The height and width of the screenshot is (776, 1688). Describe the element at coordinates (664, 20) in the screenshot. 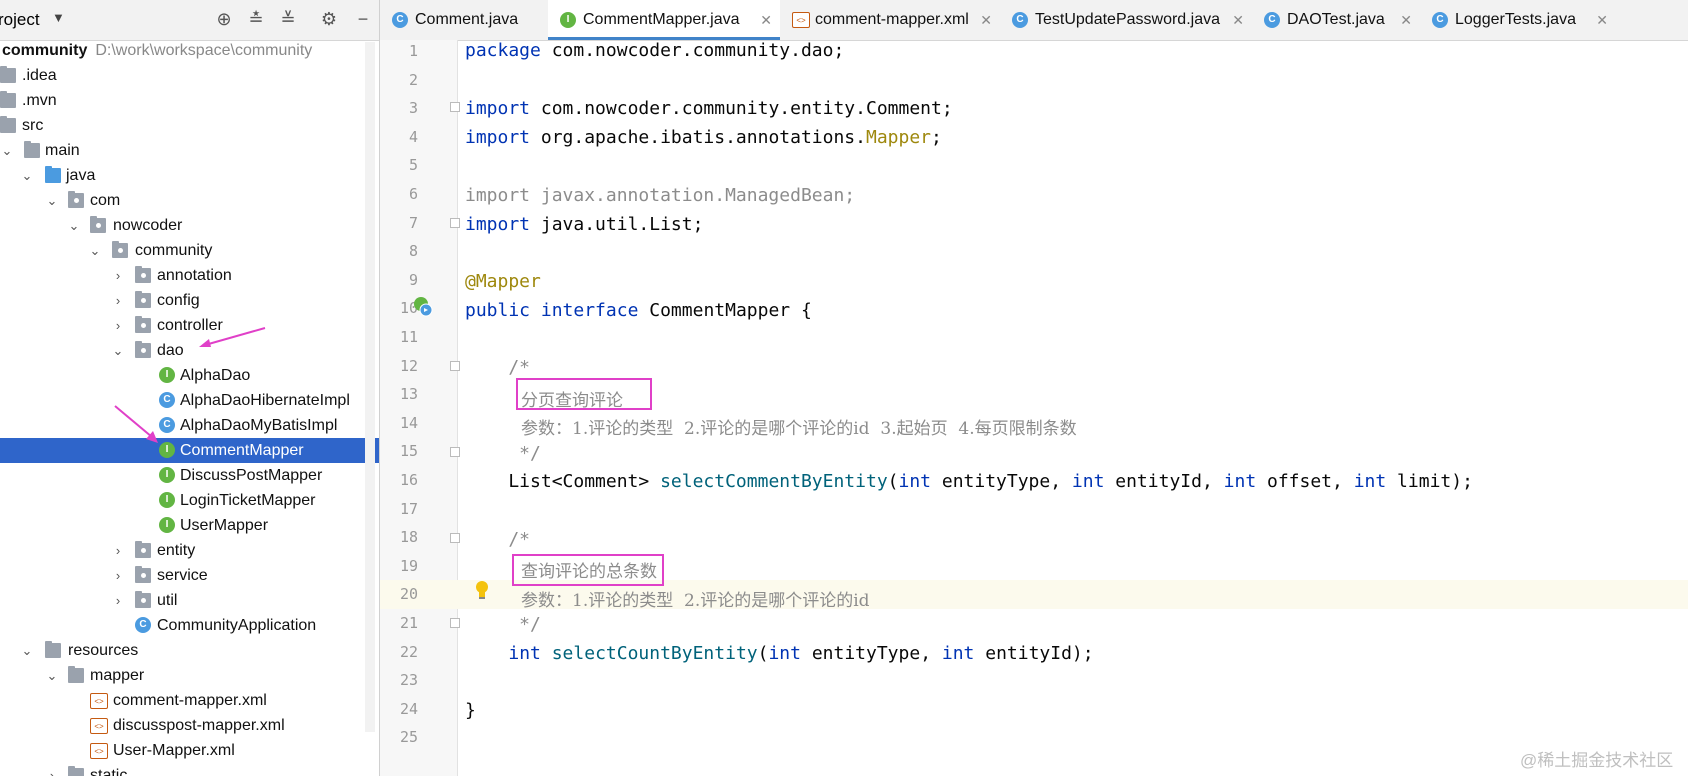

I see `tab-commentmapper-java: I CommentMapper.java ✕` at that location.